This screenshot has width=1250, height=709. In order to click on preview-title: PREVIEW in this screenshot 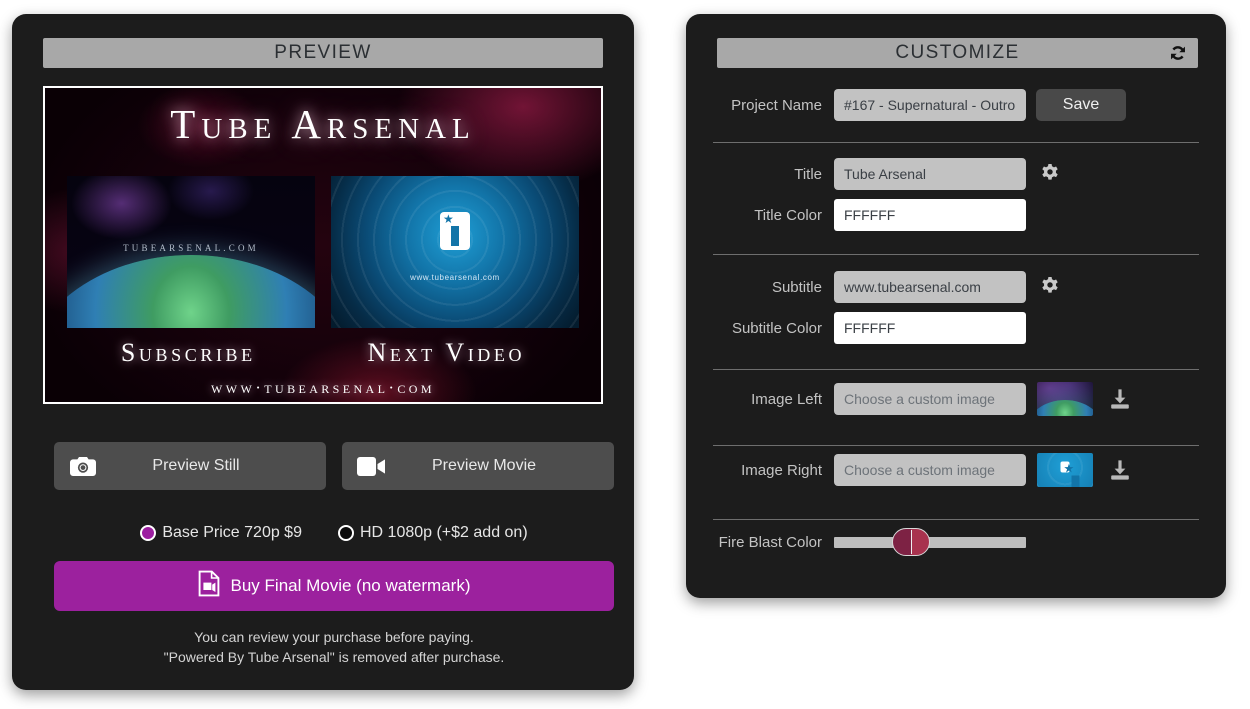, I will do `click(323, 52)`.